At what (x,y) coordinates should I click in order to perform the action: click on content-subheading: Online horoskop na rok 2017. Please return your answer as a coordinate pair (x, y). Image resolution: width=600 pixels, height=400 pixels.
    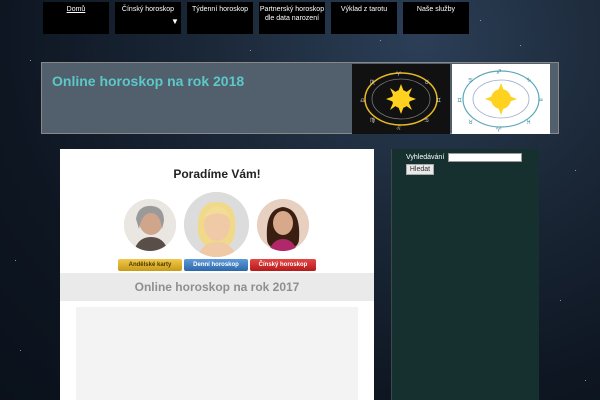
    Looking at the image, I should click on (217, 287).